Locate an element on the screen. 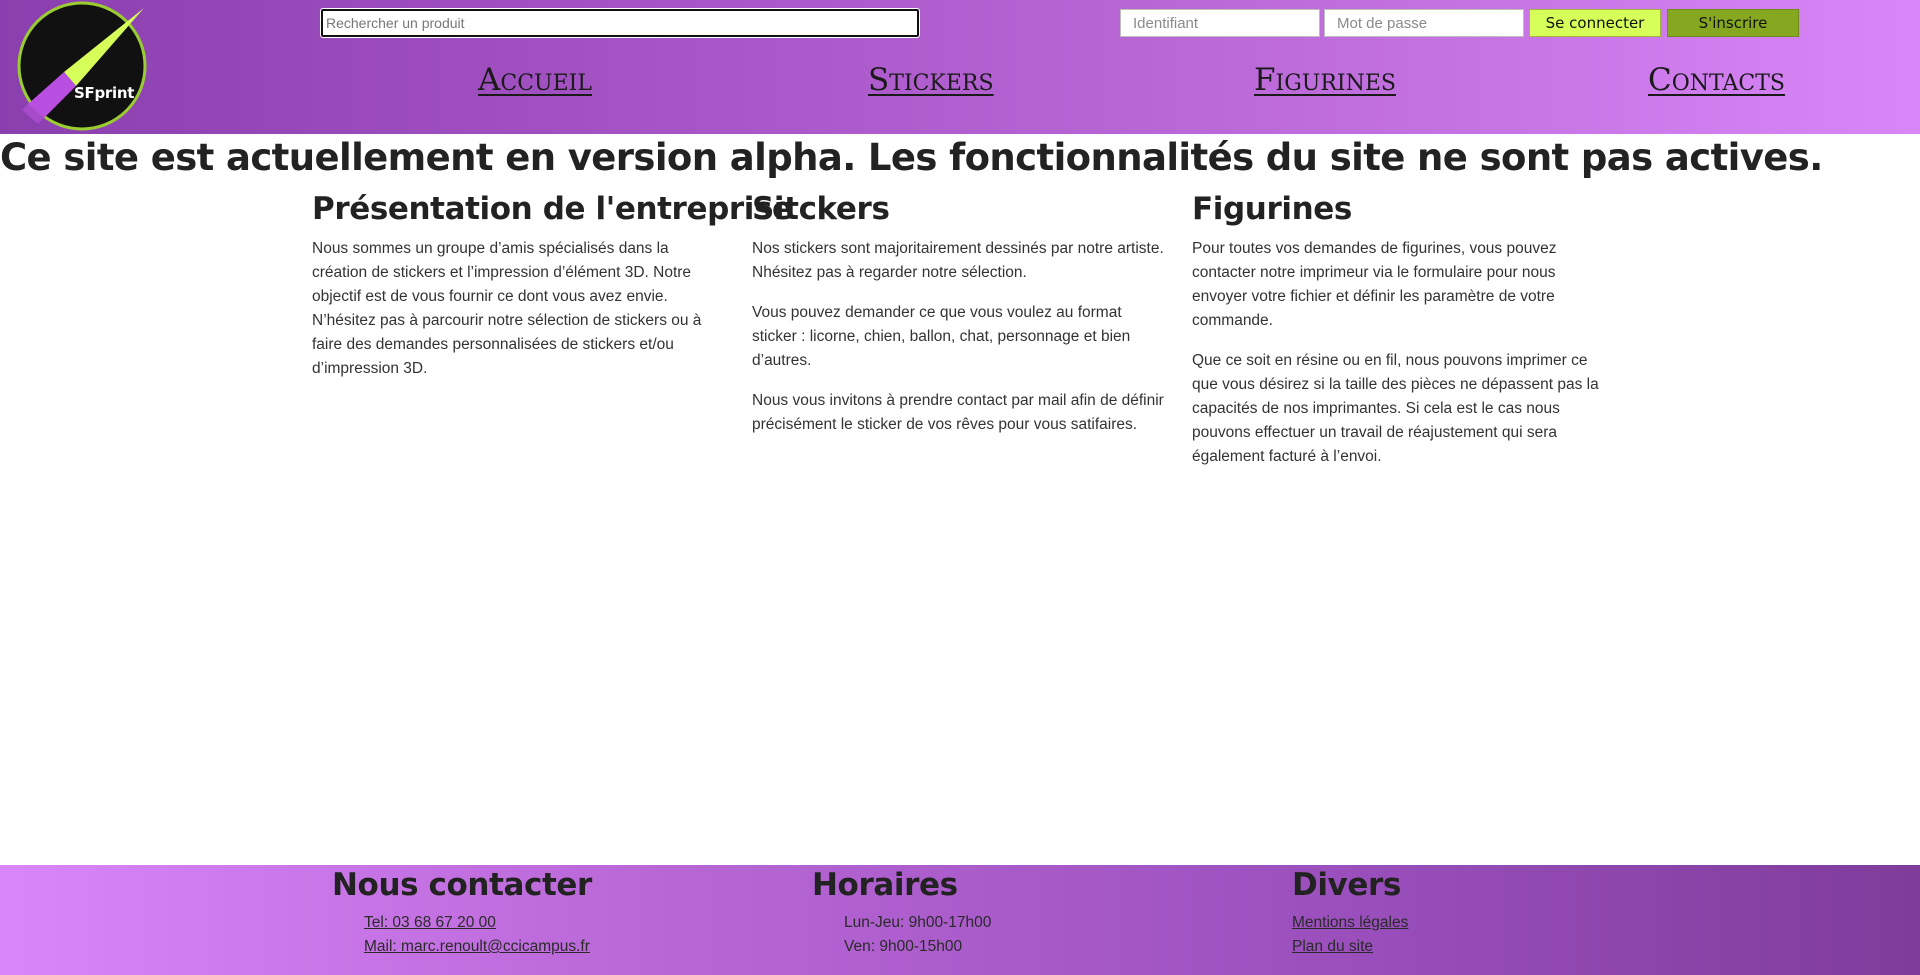 The height and width of the screenshot is (975, 1920). search-input is located at coordinates (620, 23).